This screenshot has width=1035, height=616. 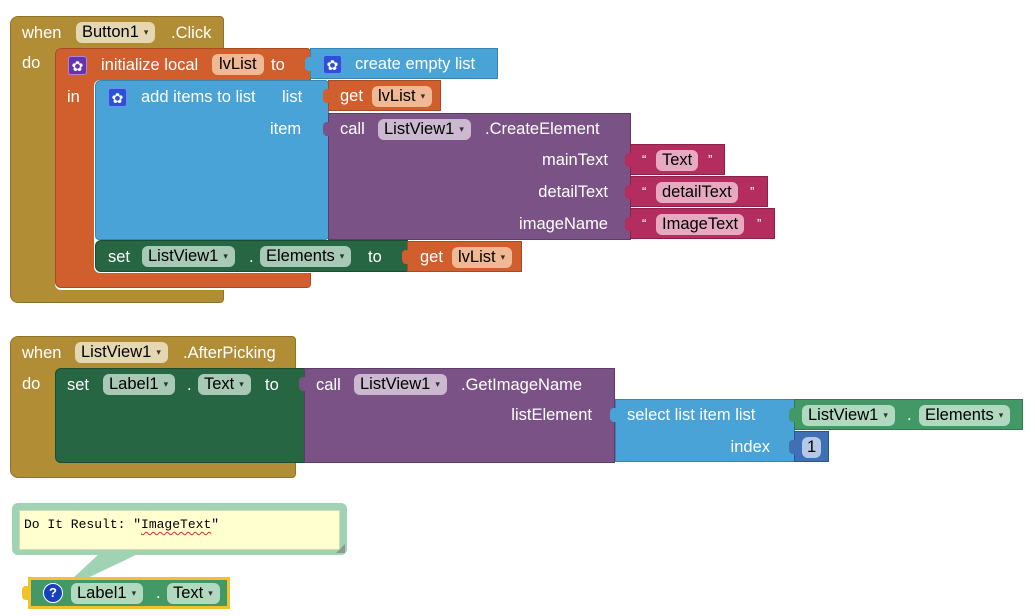 I want to click on text-value: ImageText, so click(x=700, y=224).